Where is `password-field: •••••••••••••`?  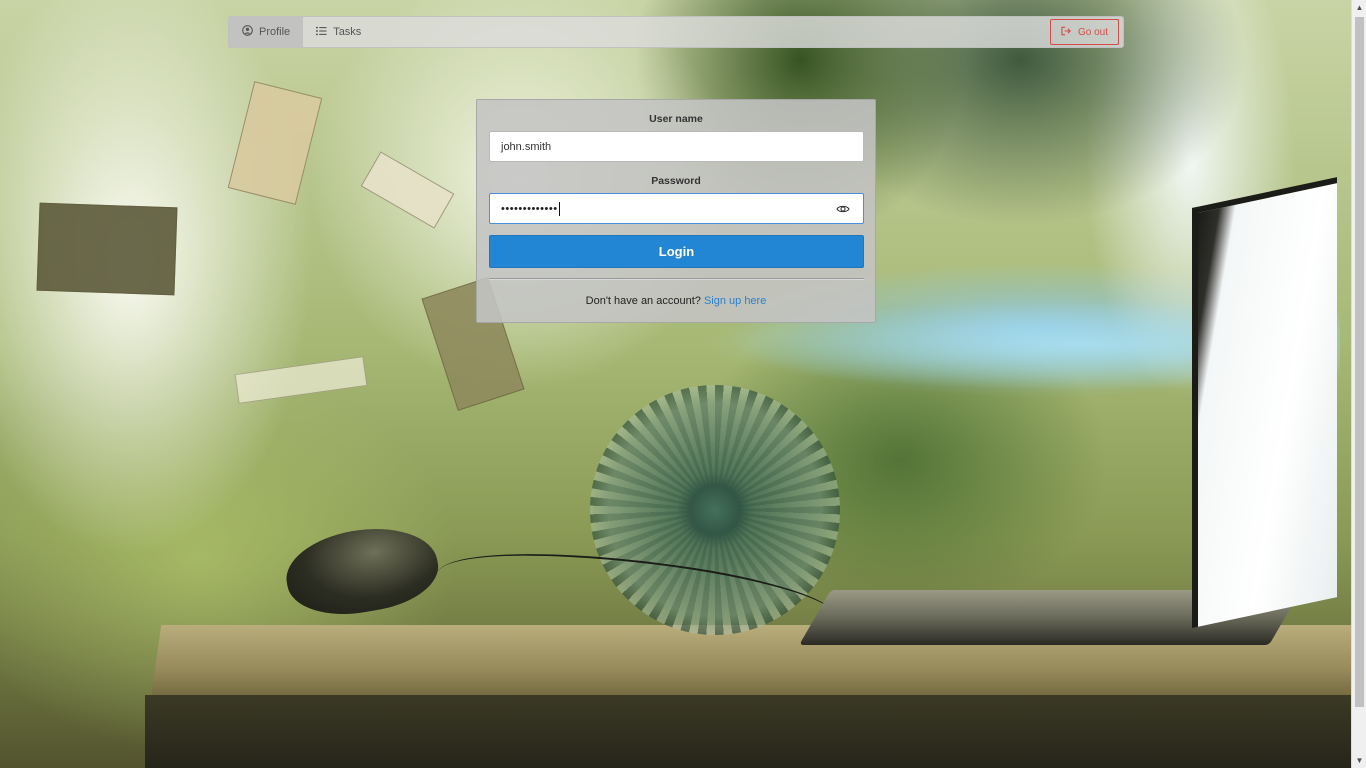 password-field: ••••••••••••• is located at coordinates (676, 208).